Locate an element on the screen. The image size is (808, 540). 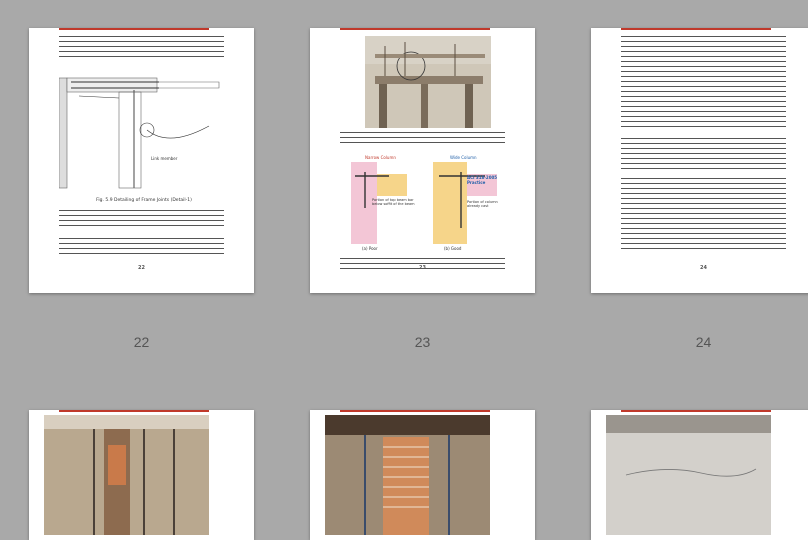
link-member-label: Link member is located at coordinates (164, 158).